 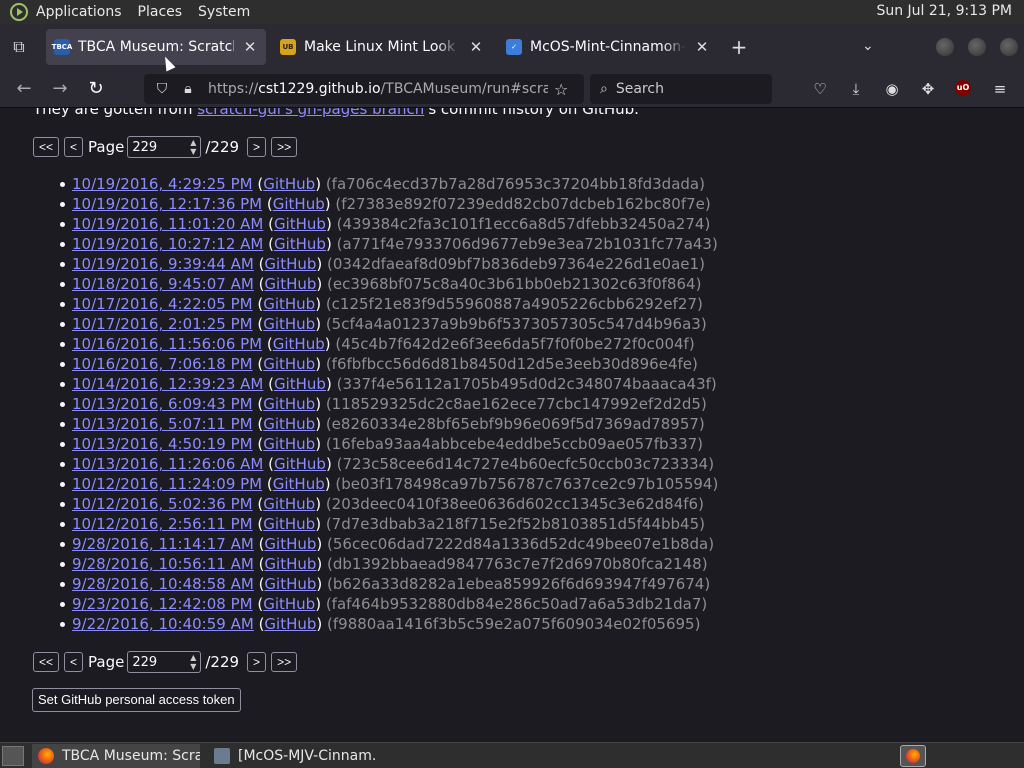 What do you see at coordinates (167, 384) in the screenshot?
I see `commit-date-link: 10/14/2016, 12:39:23 AM` at bounding box center [167, 384].